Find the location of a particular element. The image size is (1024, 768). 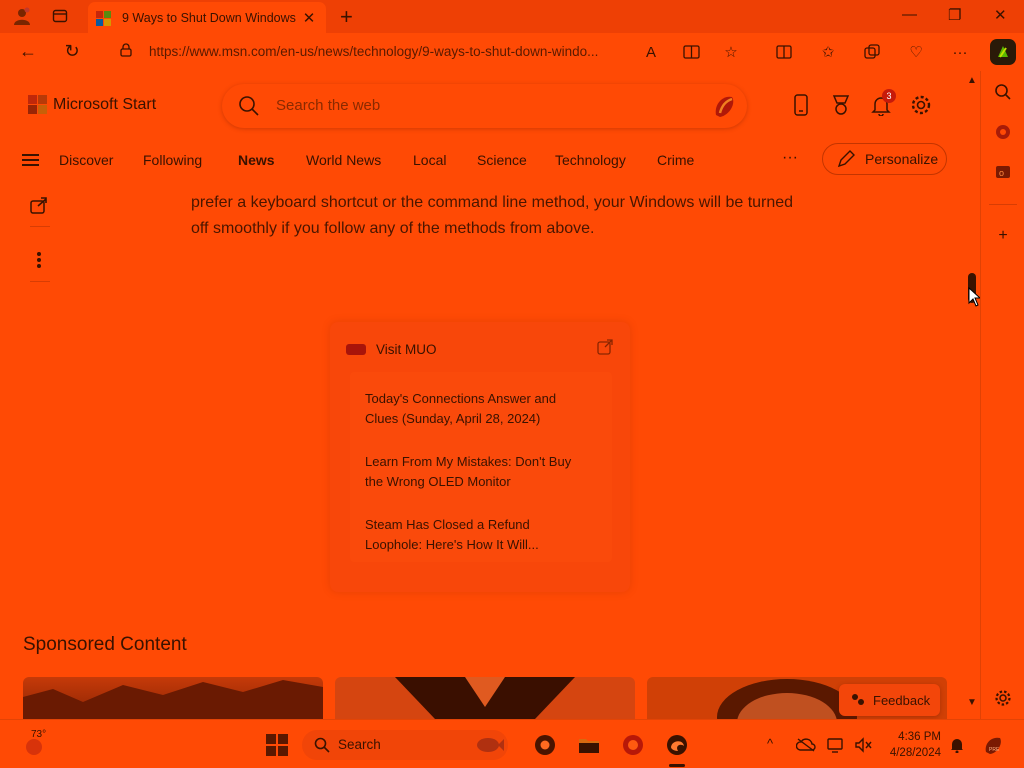

notification-center-bell-icon is located at coordinates (957, 745).